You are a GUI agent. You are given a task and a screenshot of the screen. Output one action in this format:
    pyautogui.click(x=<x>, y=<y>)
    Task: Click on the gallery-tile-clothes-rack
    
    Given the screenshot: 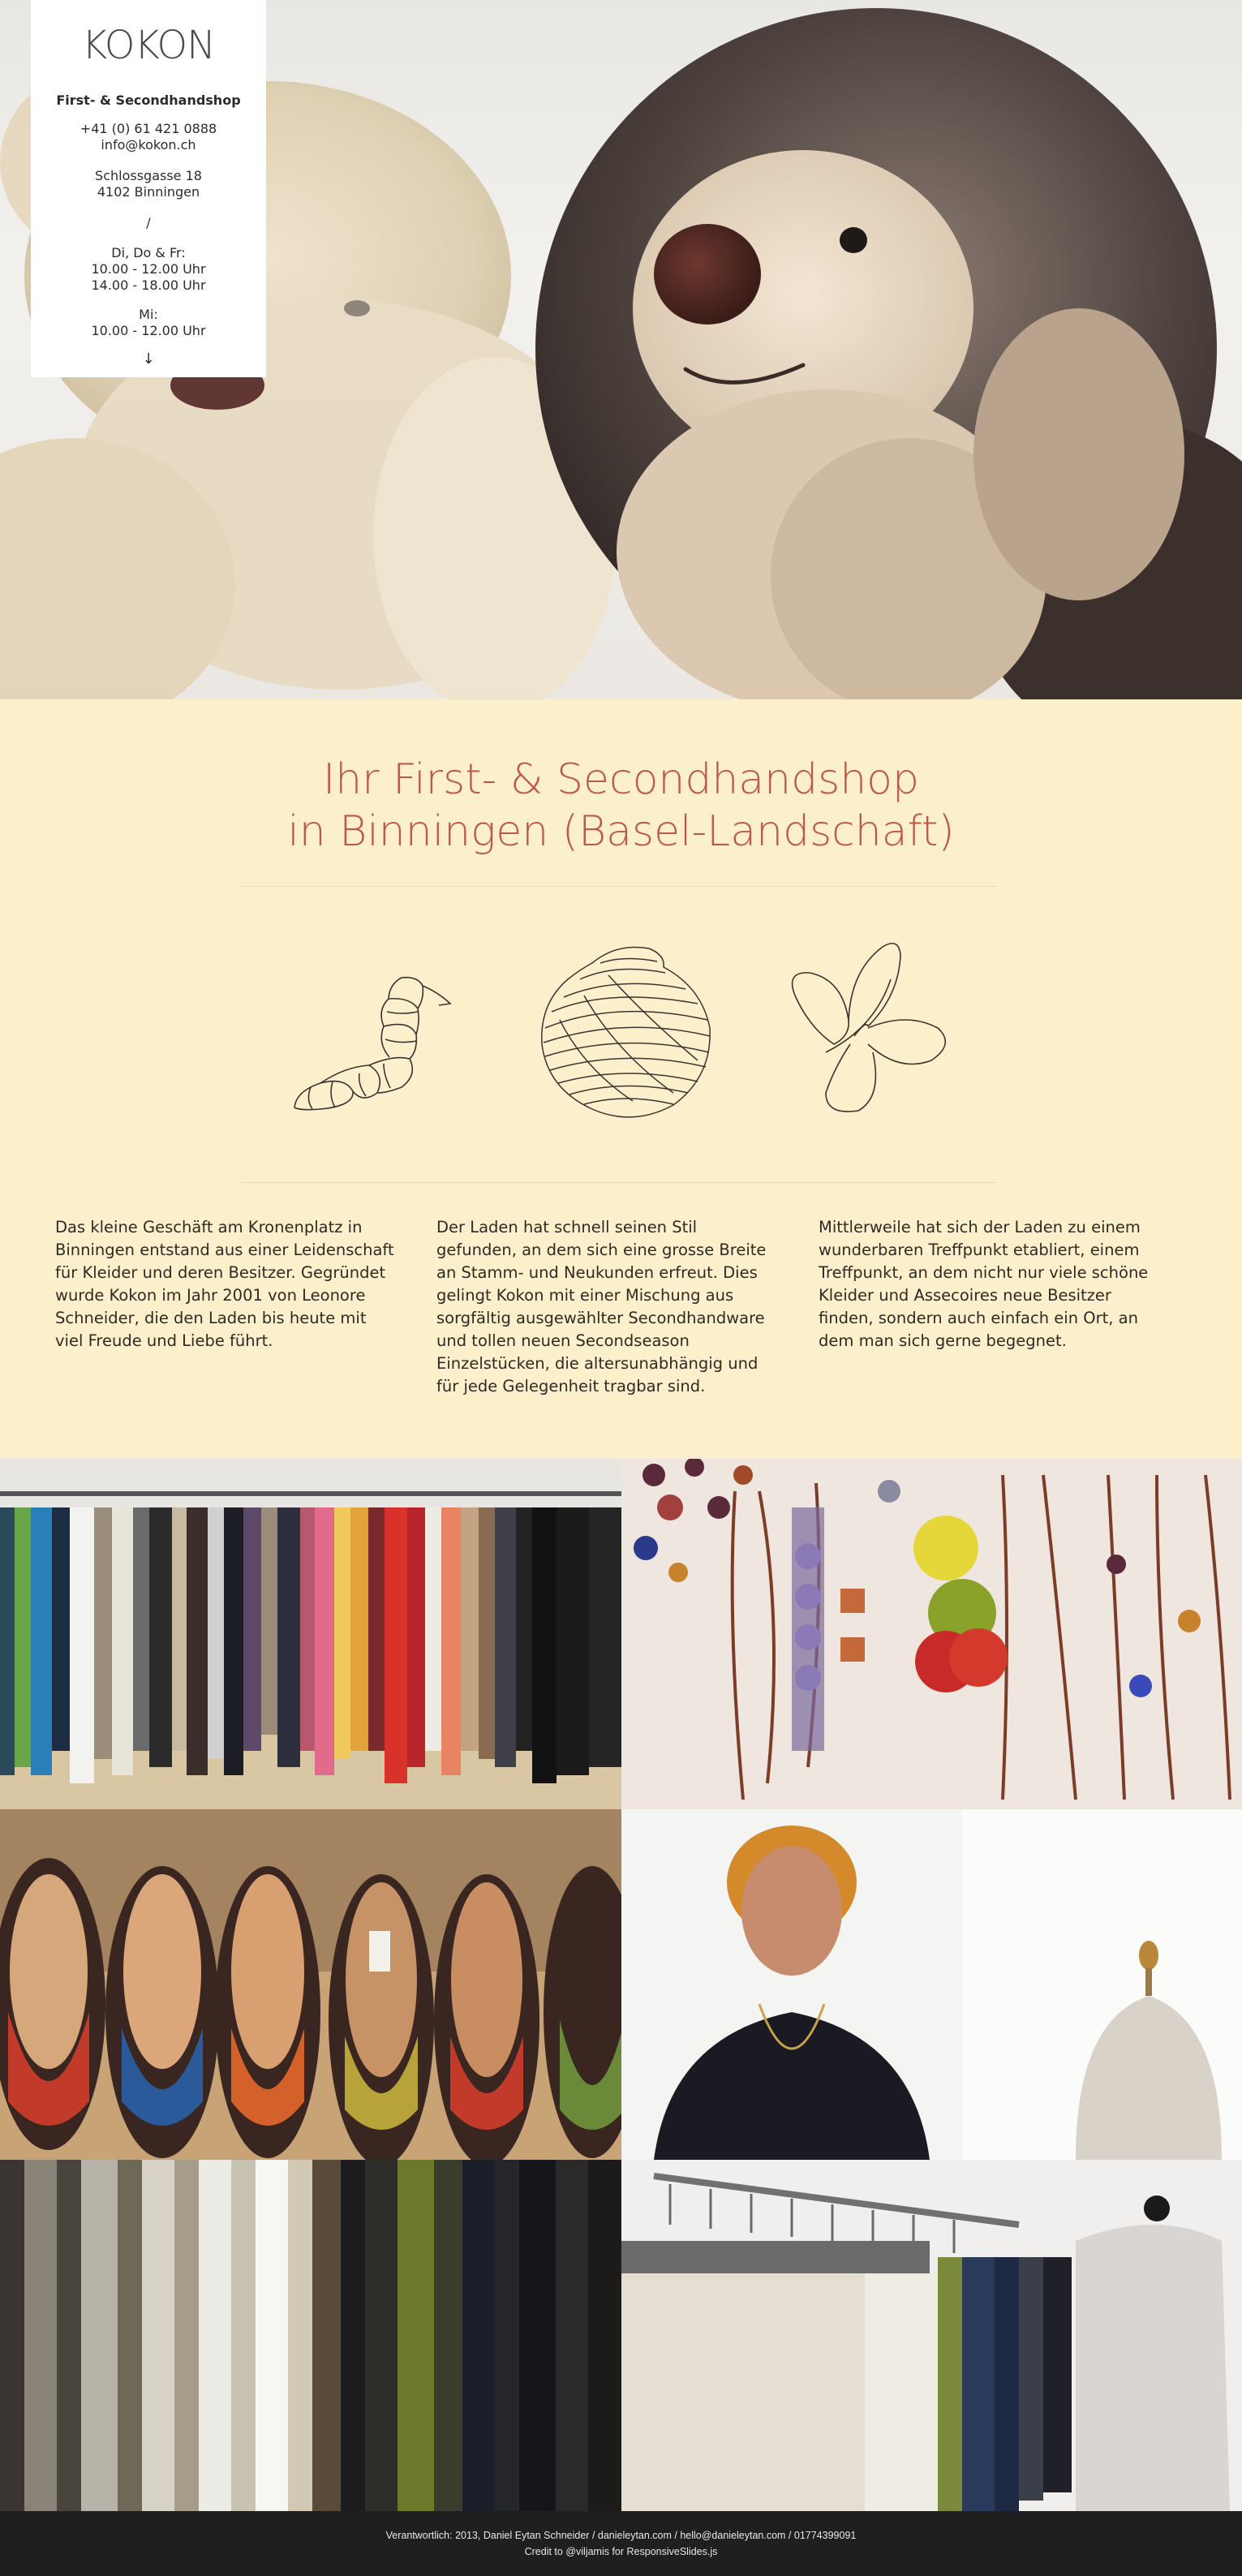 What is the action you would take?
    pyautogui.click(x=310, y=1634)
    